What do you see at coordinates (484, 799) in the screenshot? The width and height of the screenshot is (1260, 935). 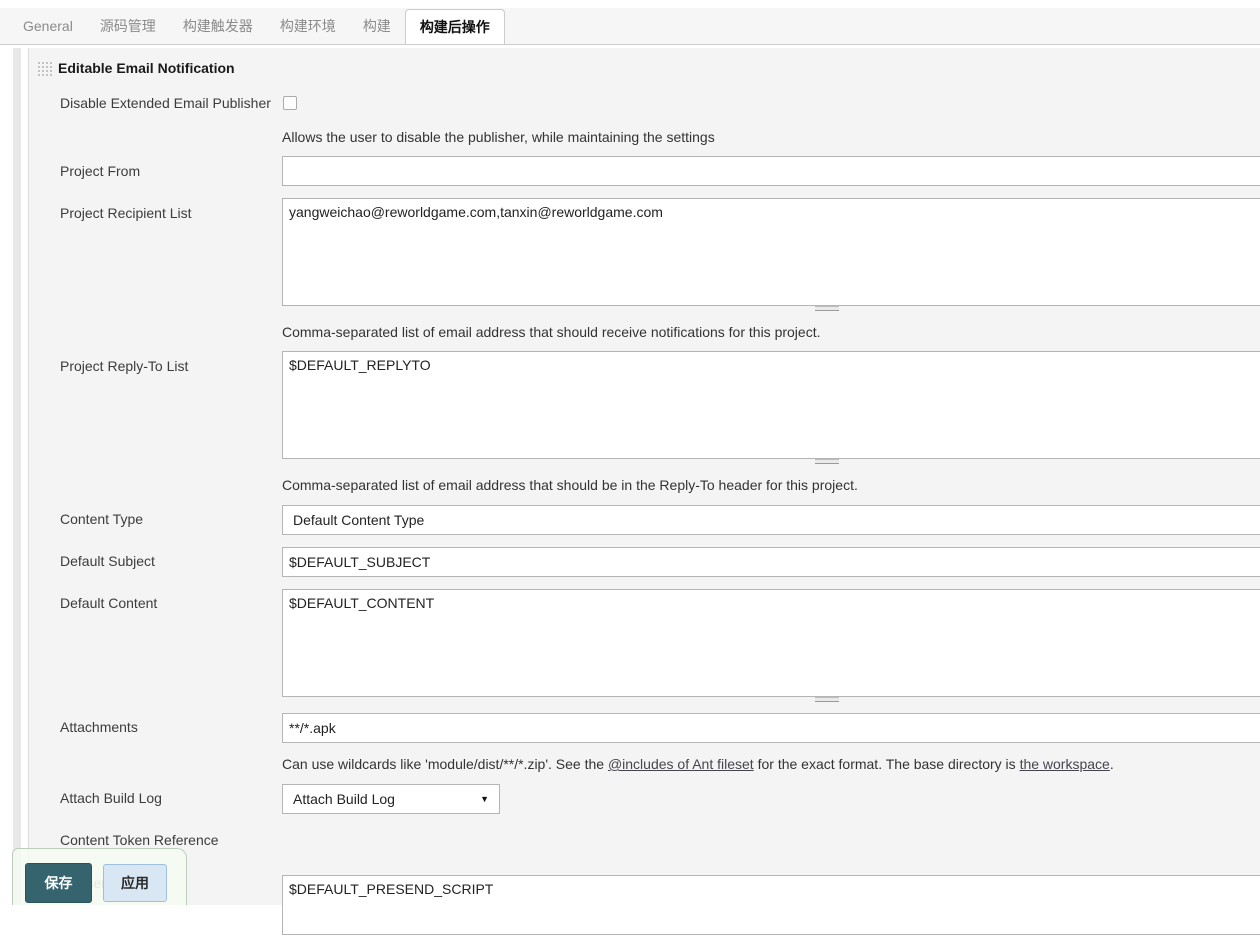 I see `chevron-down-icon: ▼` at bounding box center [484, 799].